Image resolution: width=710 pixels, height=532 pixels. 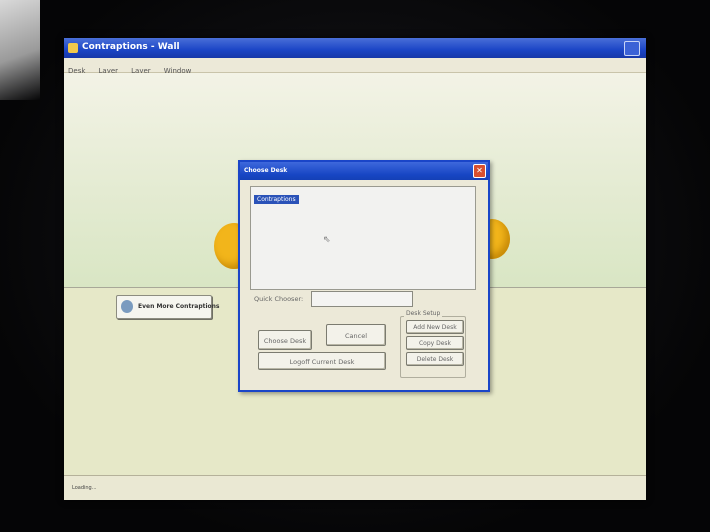 What do you see at coordinates (364, 171) in the screenshot?
I see `dialog-titlebar: Choose Desk ✕` at bounding box center [364, 171].